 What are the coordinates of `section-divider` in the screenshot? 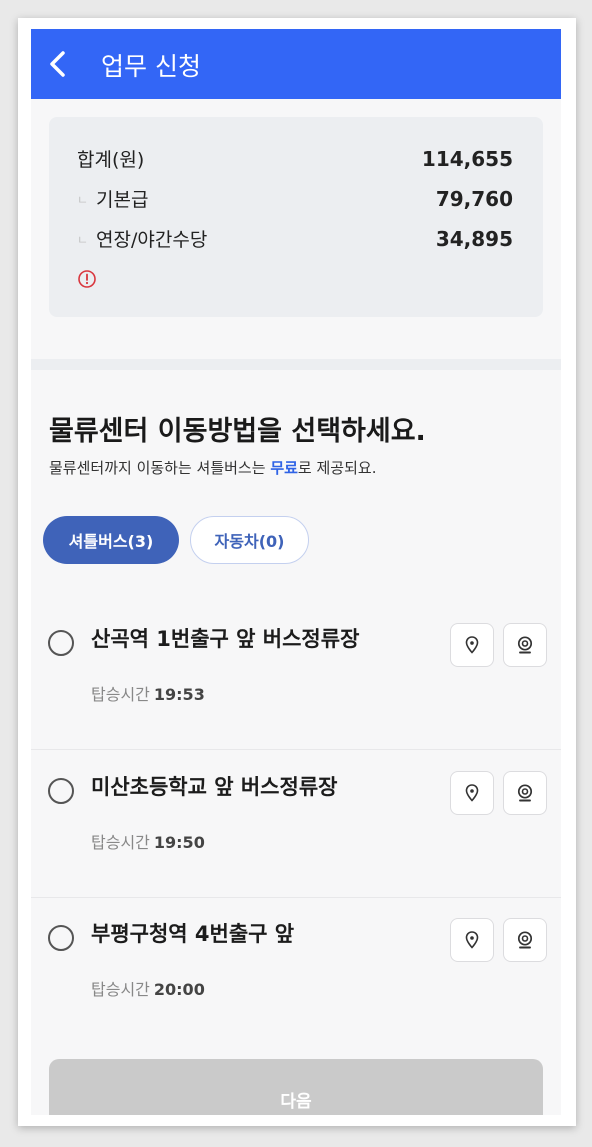 It's located at (296, 364).